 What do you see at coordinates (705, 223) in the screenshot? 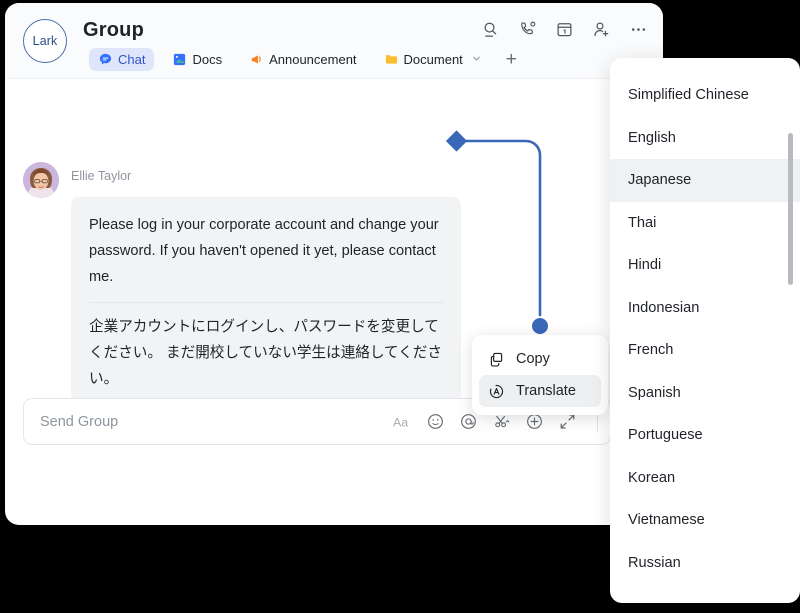
I see `language-option-thai: Thai` at bounding box center [705, 223].